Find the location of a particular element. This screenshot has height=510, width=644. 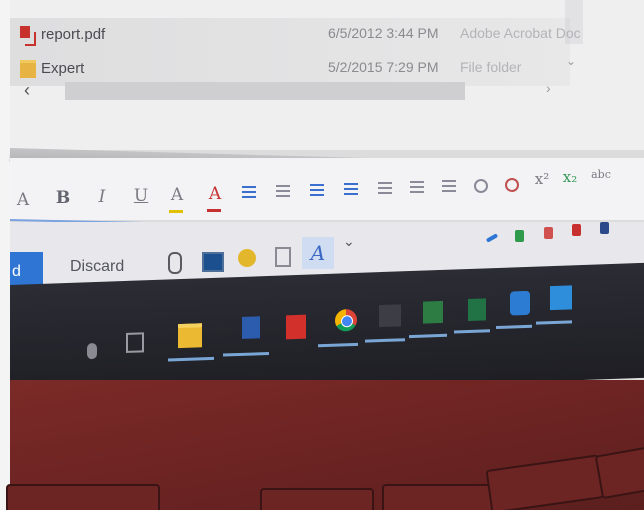

spelling-button: A is located at coordinates (318, 253).